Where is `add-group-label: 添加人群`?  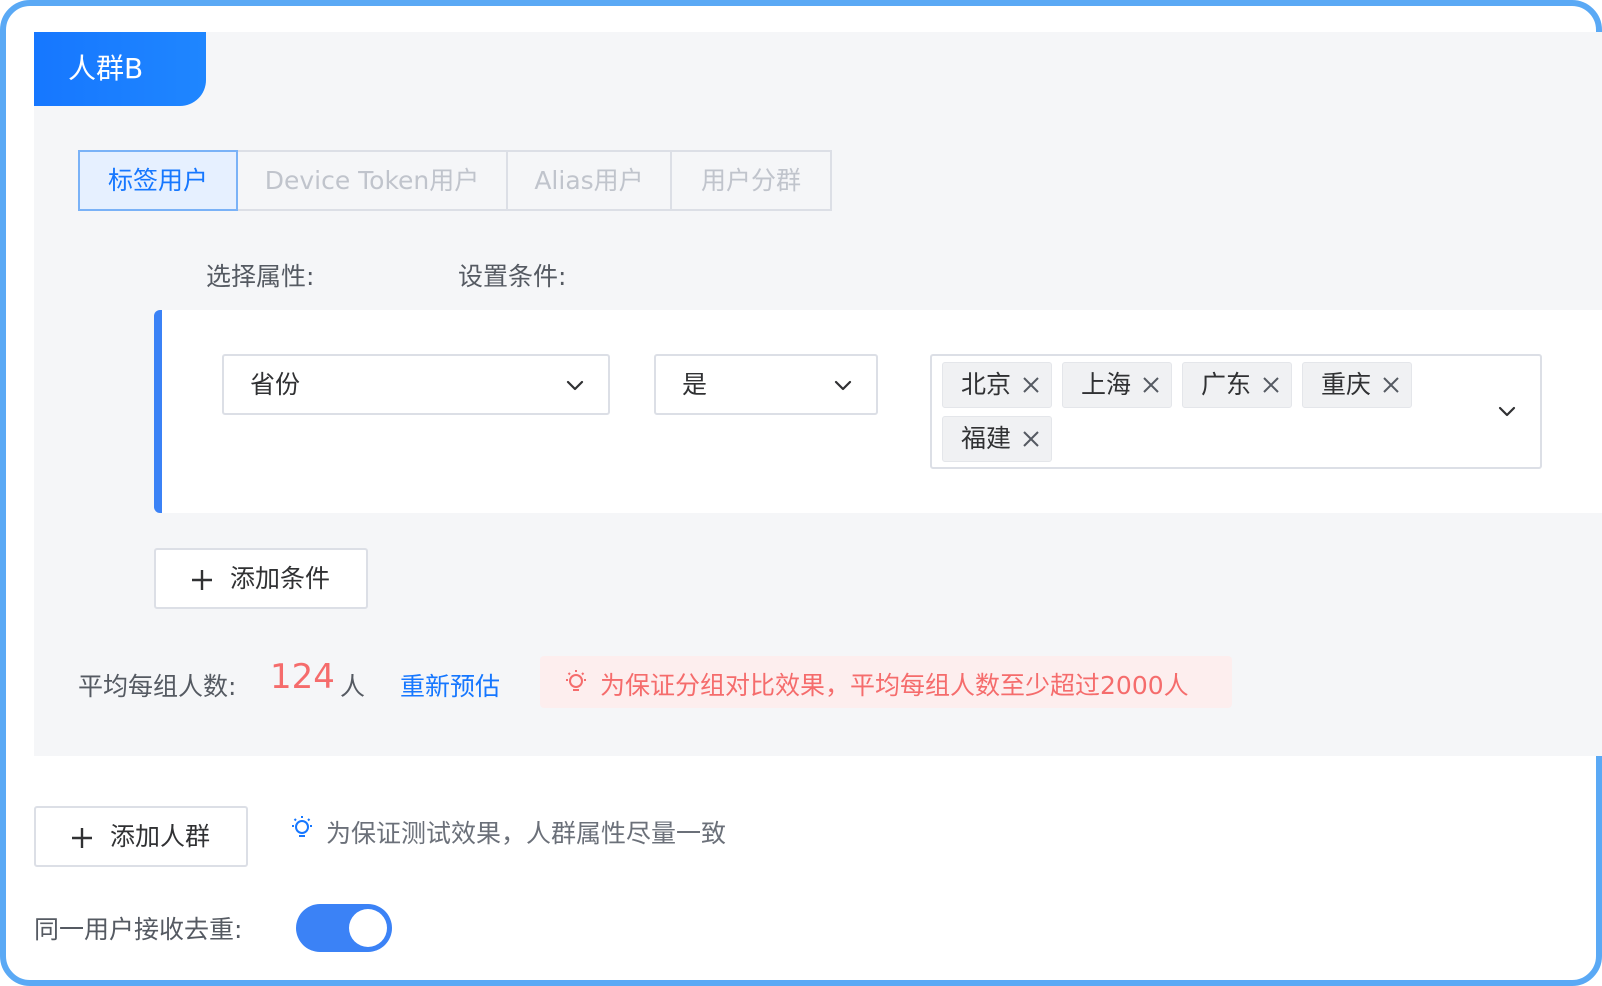
add-group-label: 添加人群 is located at coordinates (160, 836).